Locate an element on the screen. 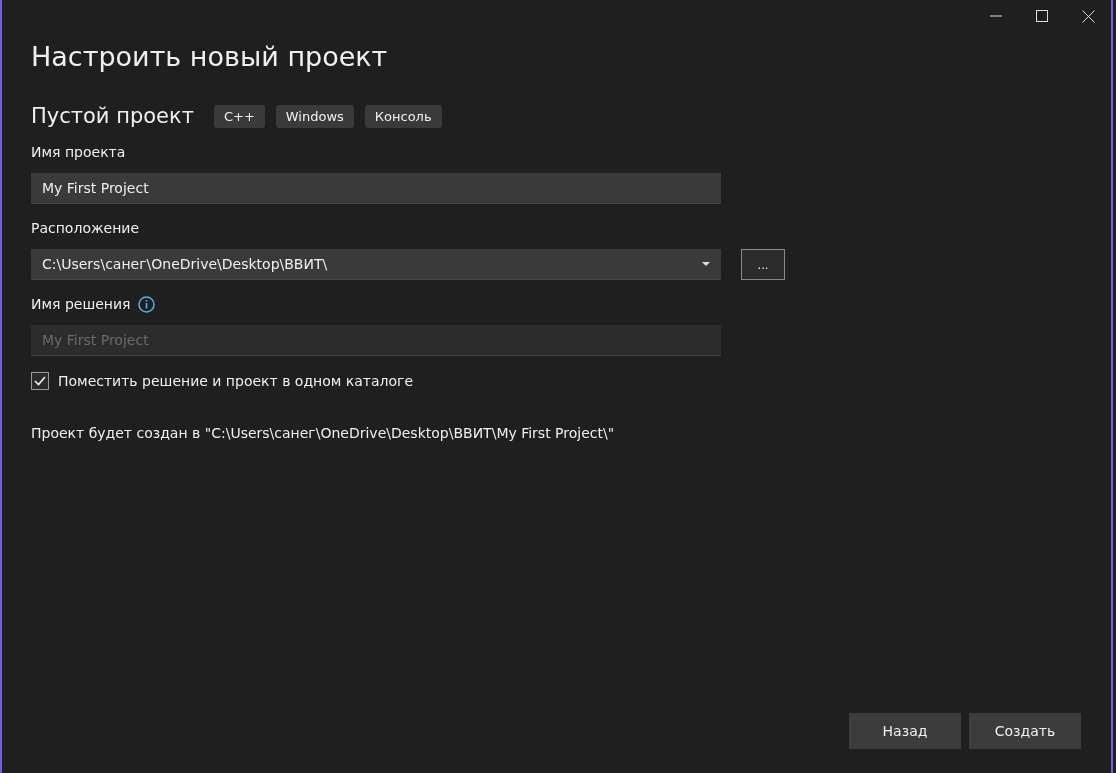 Image resolution: width=1116 pixels, height=773 pixels. location-dropdown: C:\Users\санег\OneDrive\Desktop\ВВИТ\ is located at coordinates (376, 264).